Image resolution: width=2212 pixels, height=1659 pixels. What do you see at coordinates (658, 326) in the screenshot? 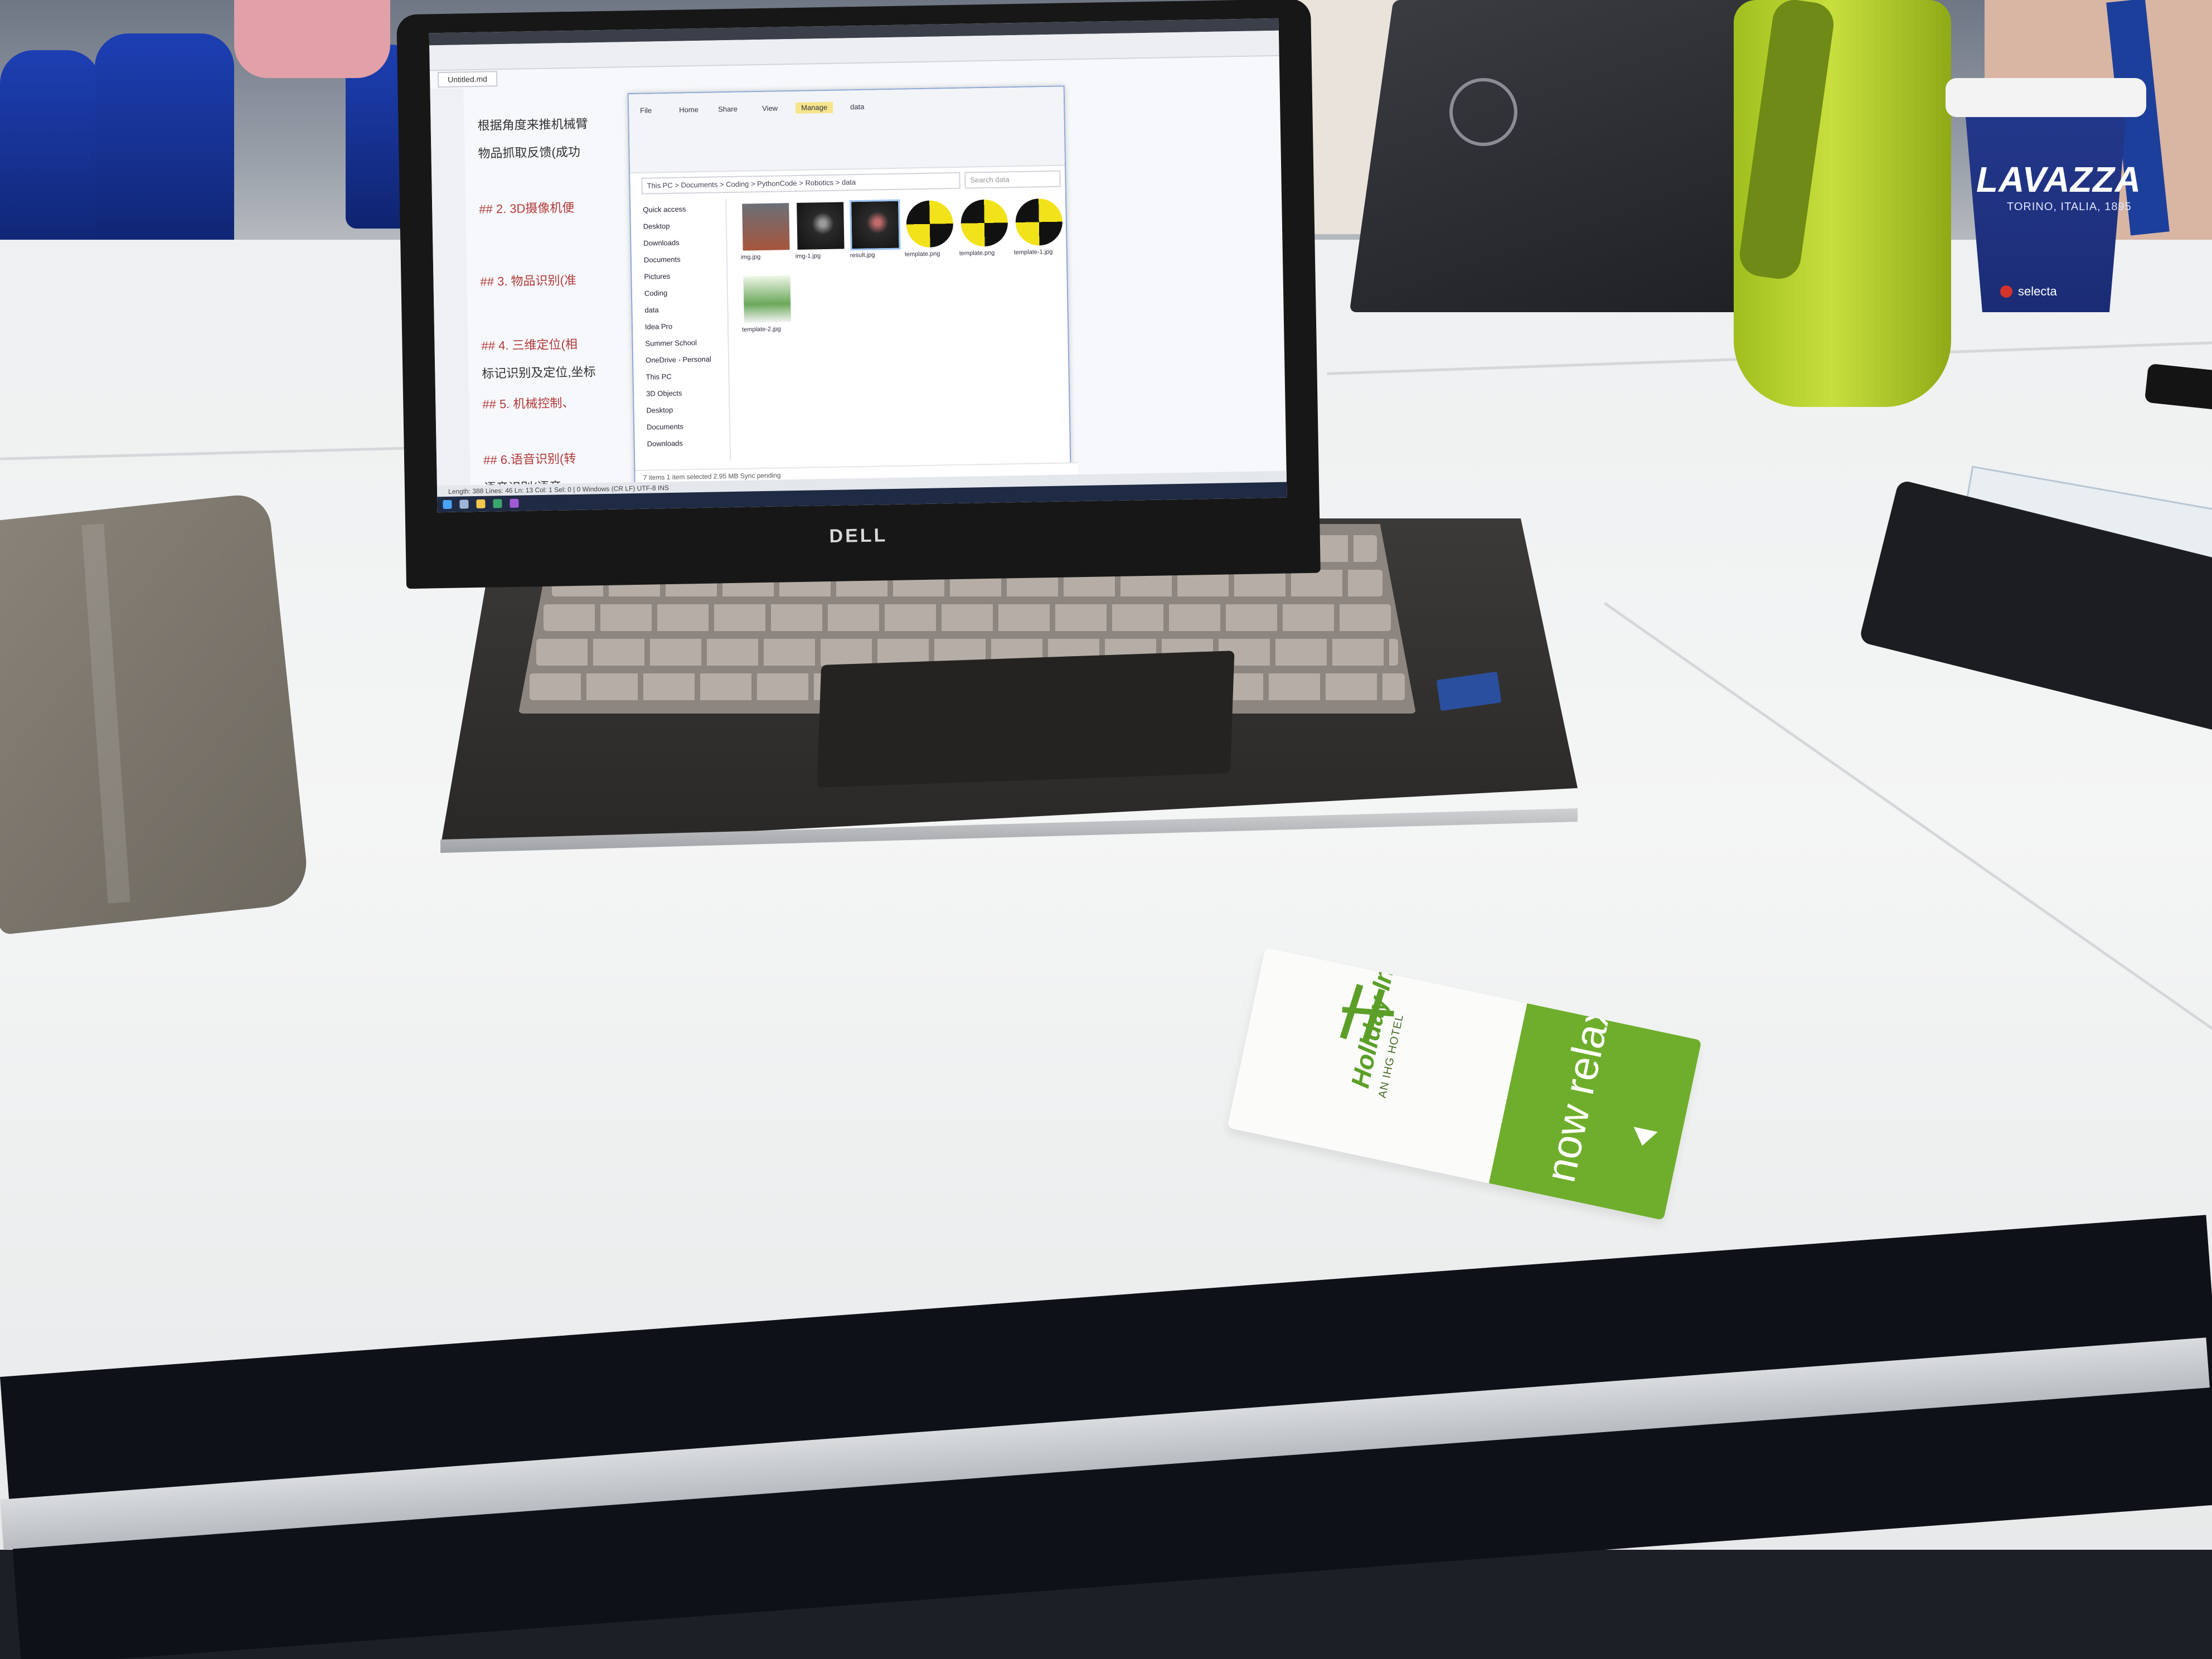
I see `nav-item: Idea Pro` at bounding box center [658, 326].